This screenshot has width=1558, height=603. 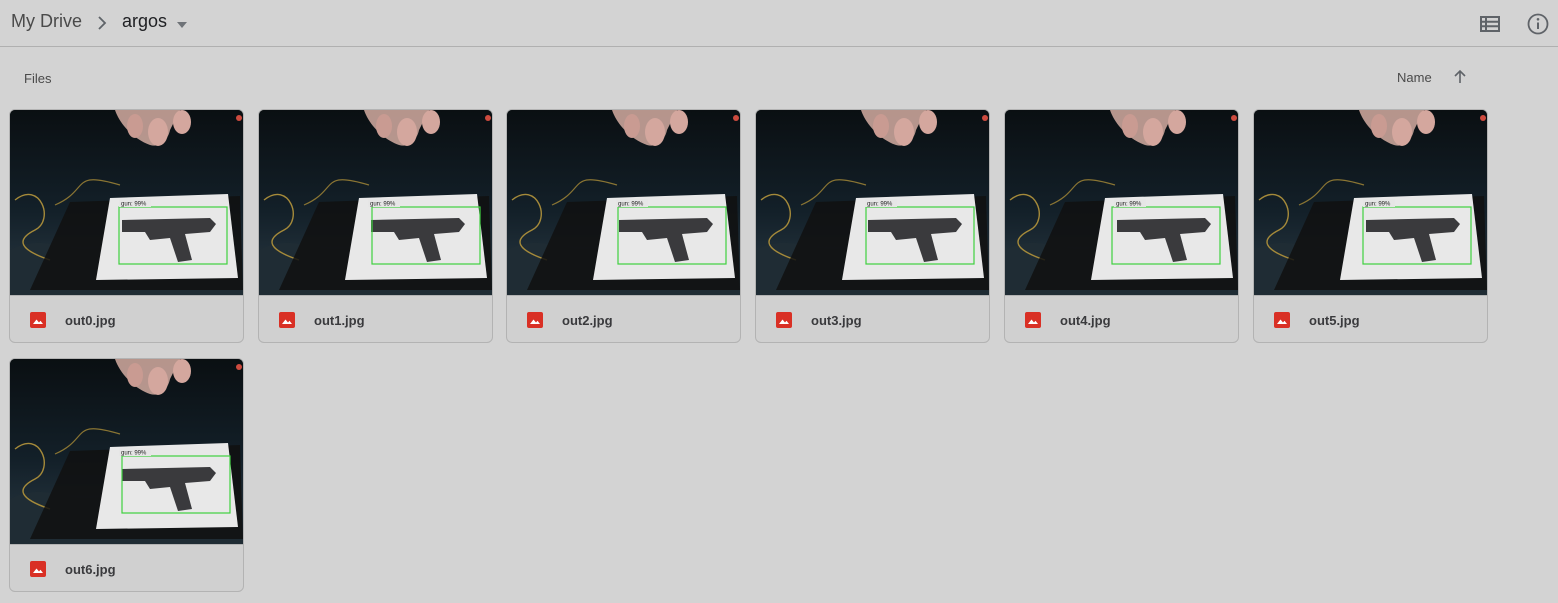 I want to click on file-card-out6: gun: 99% out6.jpg, so click(x=126, y=475).